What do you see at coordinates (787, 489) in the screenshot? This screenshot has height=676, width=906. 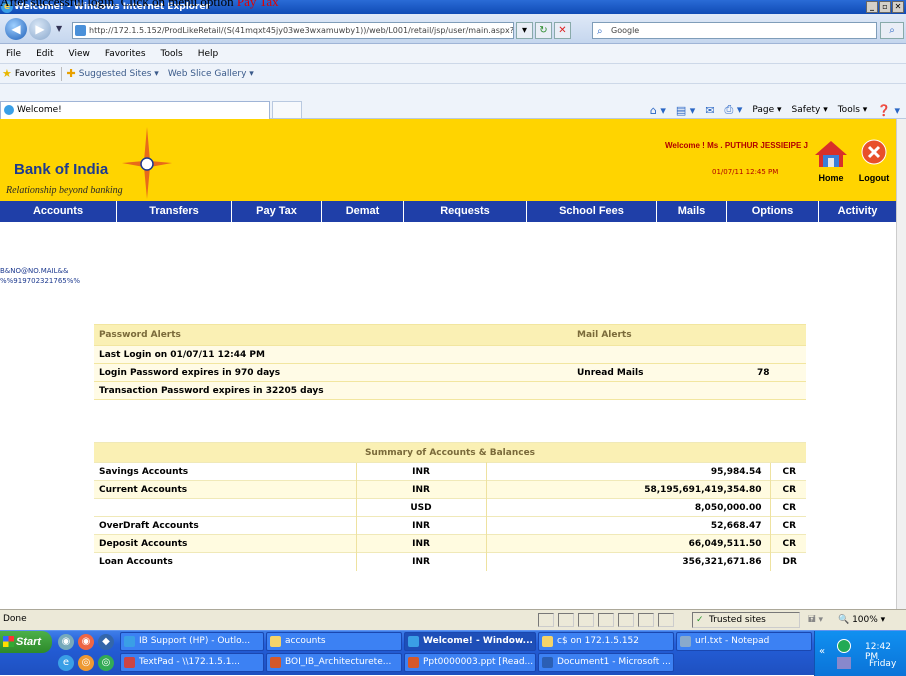 I see `balance-indicator: CR` at bounding box center [787, 489].